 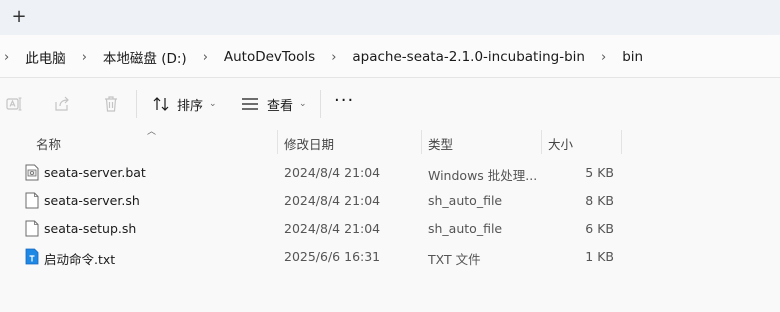 I want to click on sort-label: 排序, so click(x=190, y=106).